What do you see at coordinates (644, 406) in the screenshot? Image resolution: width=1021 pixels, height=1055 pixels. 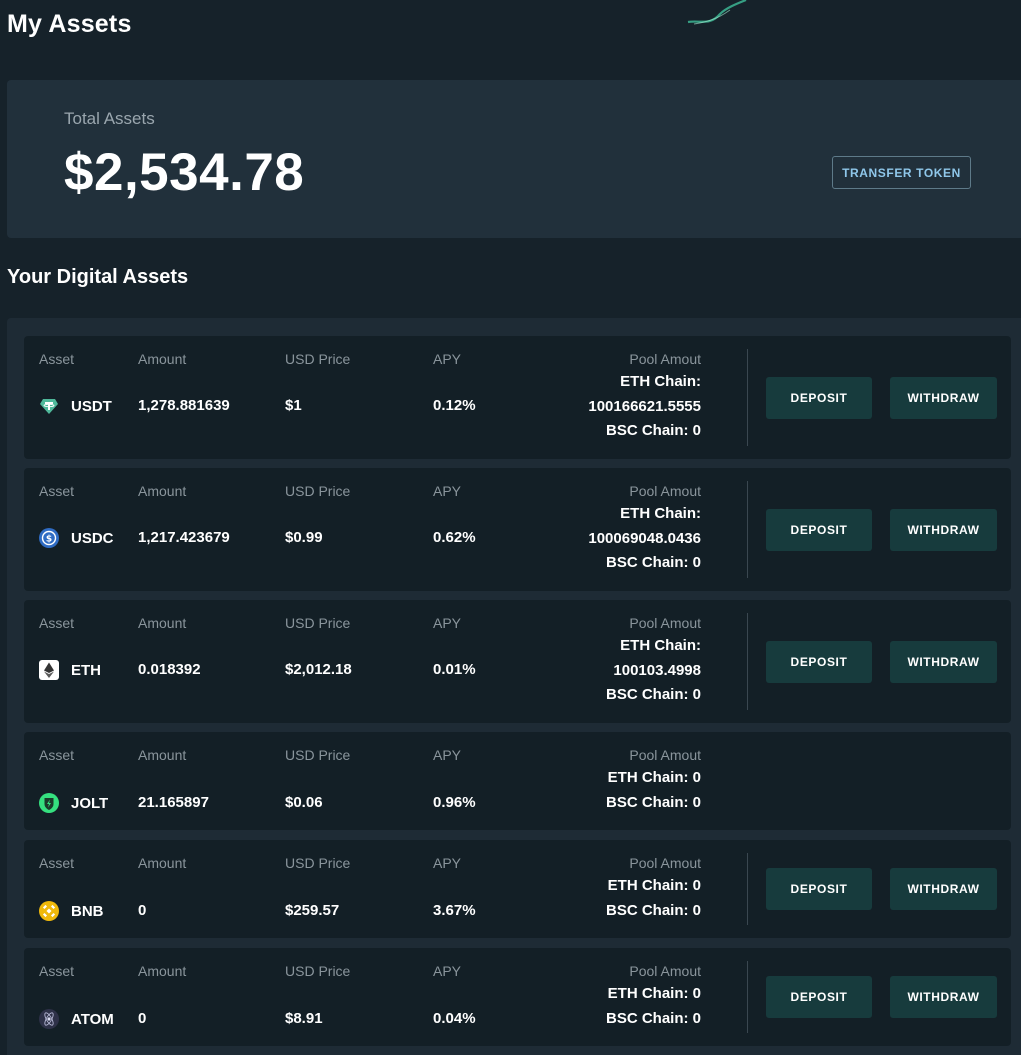 I see `pool-amount-line: 100166621.5555` at bounding box center [644, 406].